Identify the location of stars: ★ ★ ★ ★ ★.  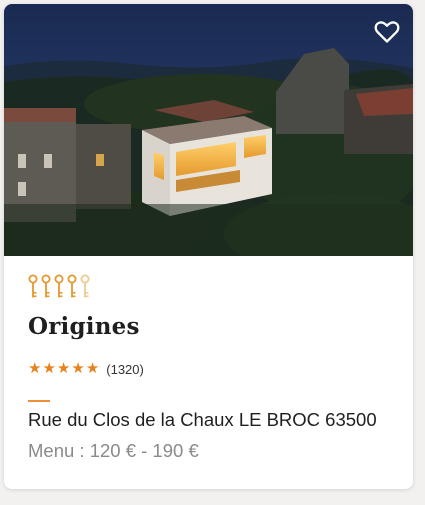
(63, 369).